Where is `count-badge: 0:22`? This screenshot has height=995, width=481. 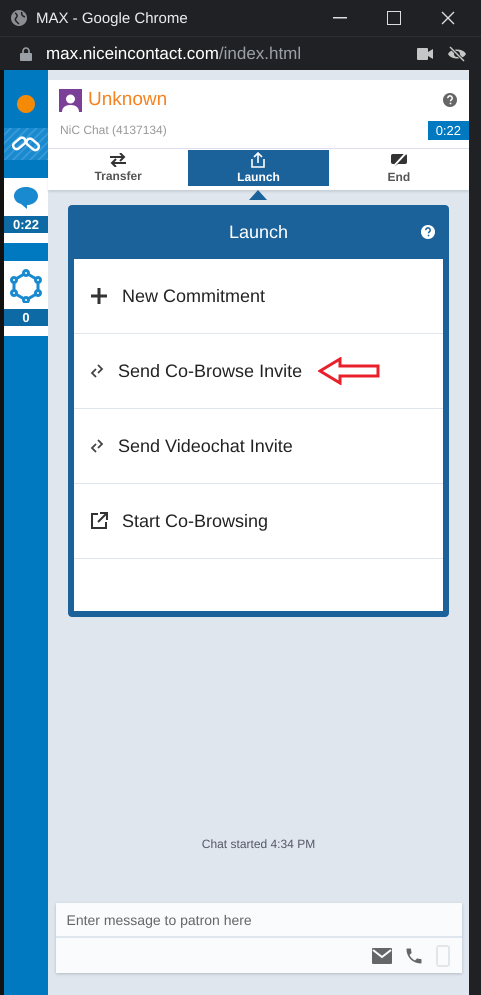 count-badge: 0:22 is located at coordinates (26, 224).